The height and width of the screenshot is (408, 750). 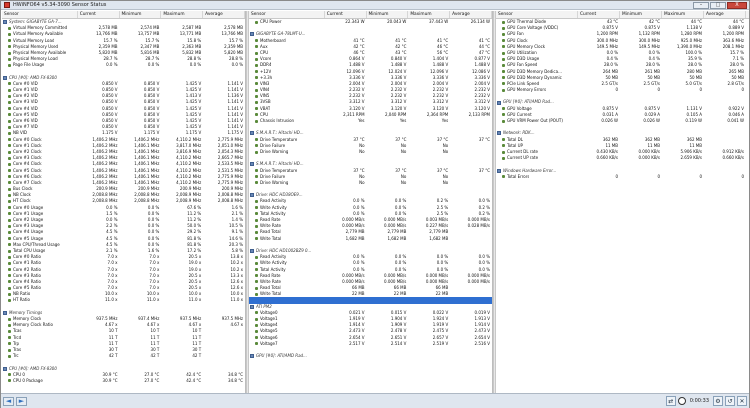 I want to click on sensor-value-current: 42 T, so click(x=113, y=356).